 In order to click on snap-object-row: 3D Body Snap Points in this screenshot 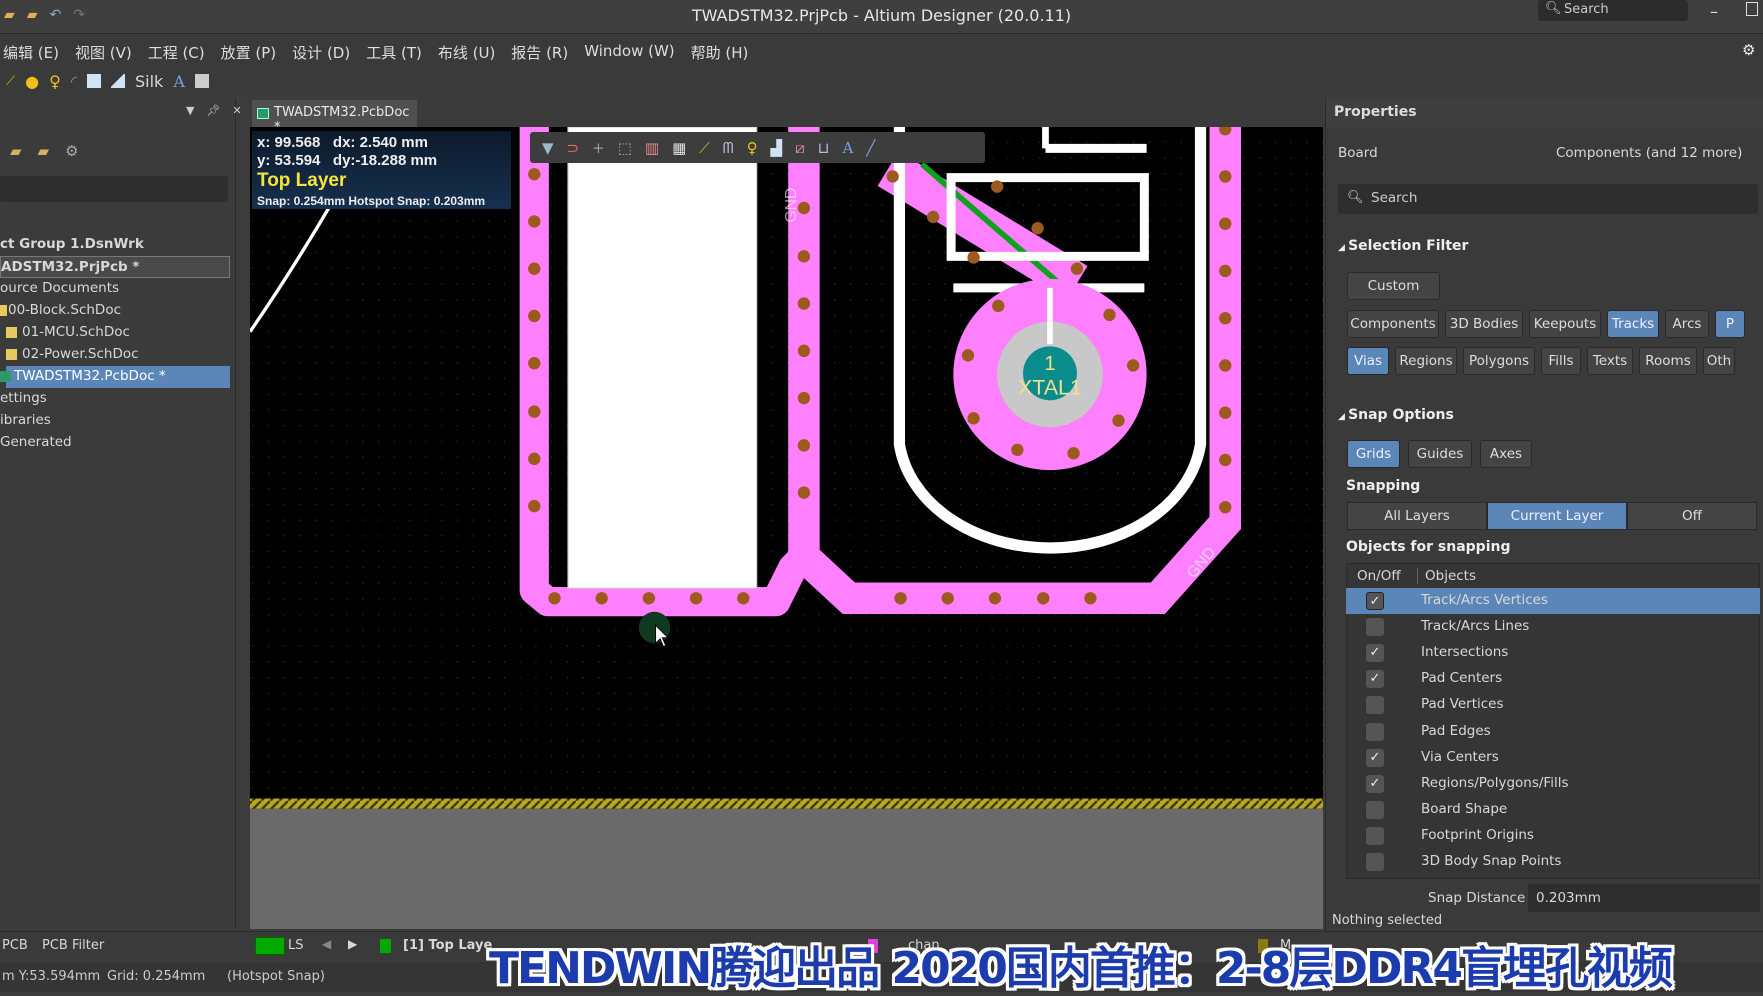, I will do `click(1553, 862)`.